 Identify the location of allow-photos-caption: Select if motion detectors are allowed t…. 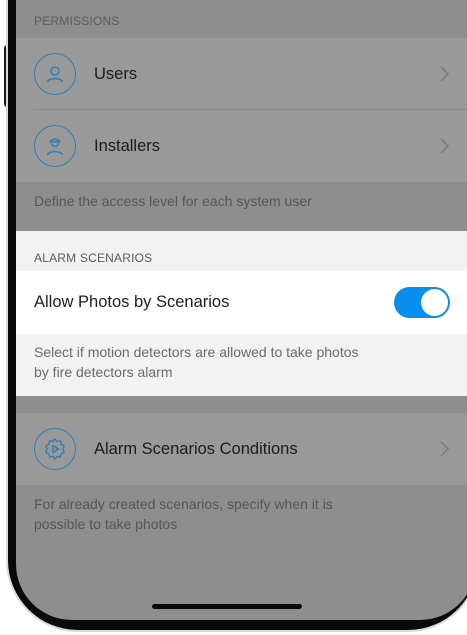
(234, 362).